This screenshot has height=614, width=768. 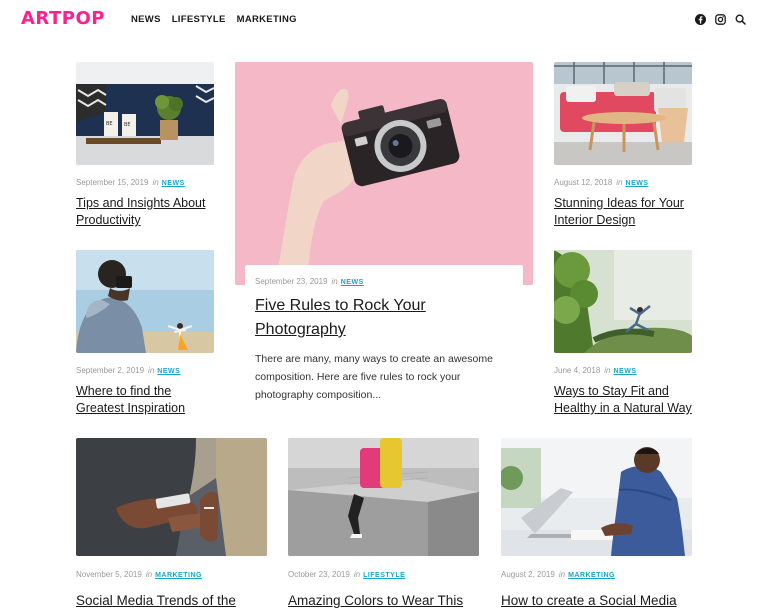 I want to click on post-meta: October 23, 2019 in LIFESTYLE, so click(x=346, y=575).